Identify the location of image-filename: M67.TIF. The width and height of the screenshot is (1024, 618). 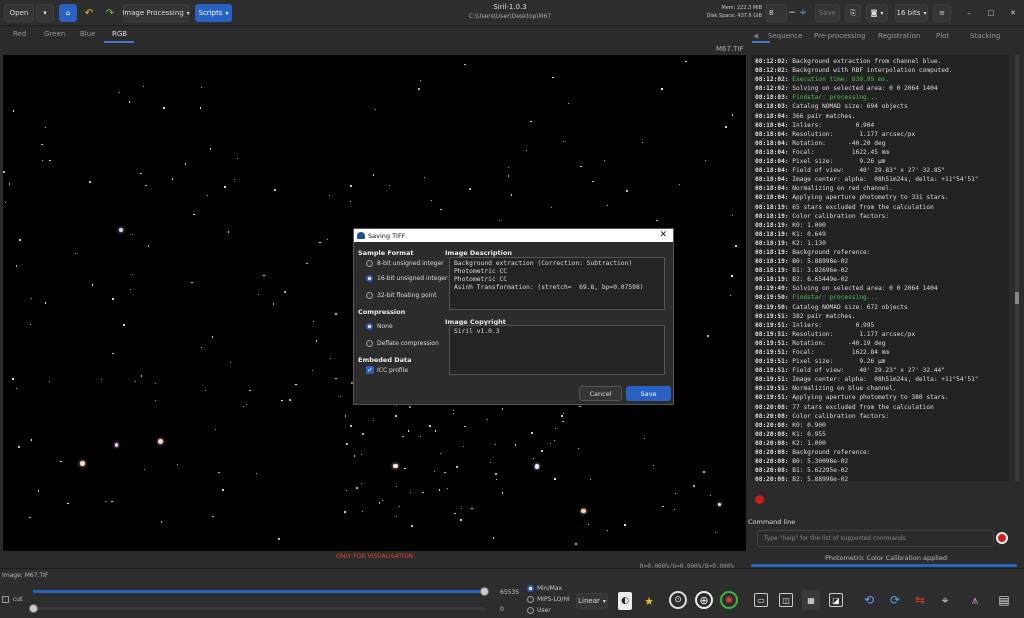
(730, 49).